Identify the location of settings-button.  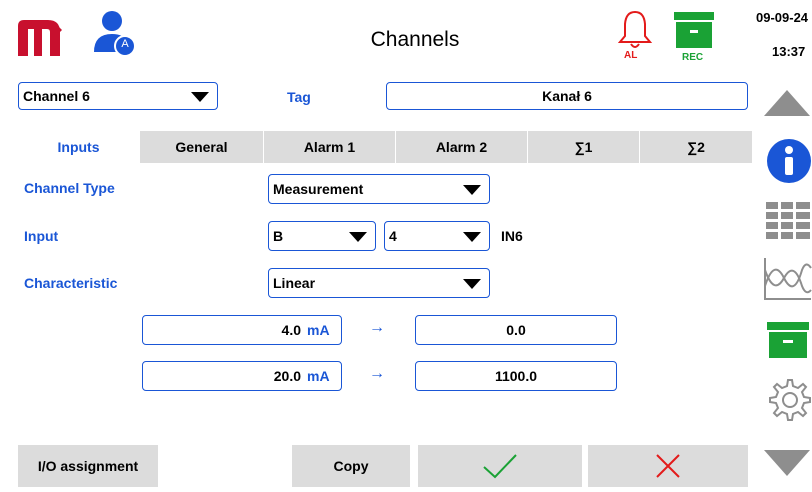
(788, 400).